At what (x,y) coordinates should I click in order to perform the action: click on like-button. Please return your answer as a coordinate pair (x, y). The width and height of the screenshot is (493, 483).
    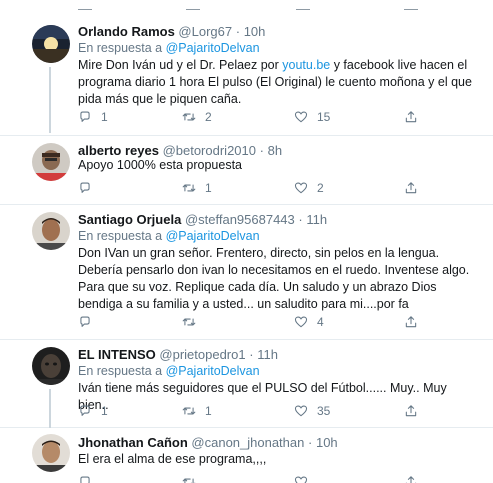
    Looking at the image, I should click on (305, 478).